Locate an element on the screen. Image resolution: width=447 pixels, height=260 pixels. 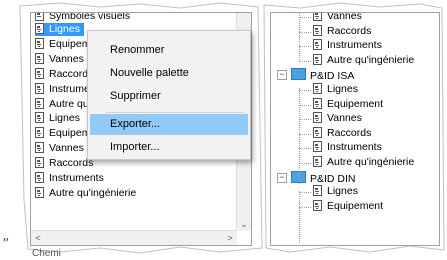
quote-mark: " is located at coordinates (5, 244).